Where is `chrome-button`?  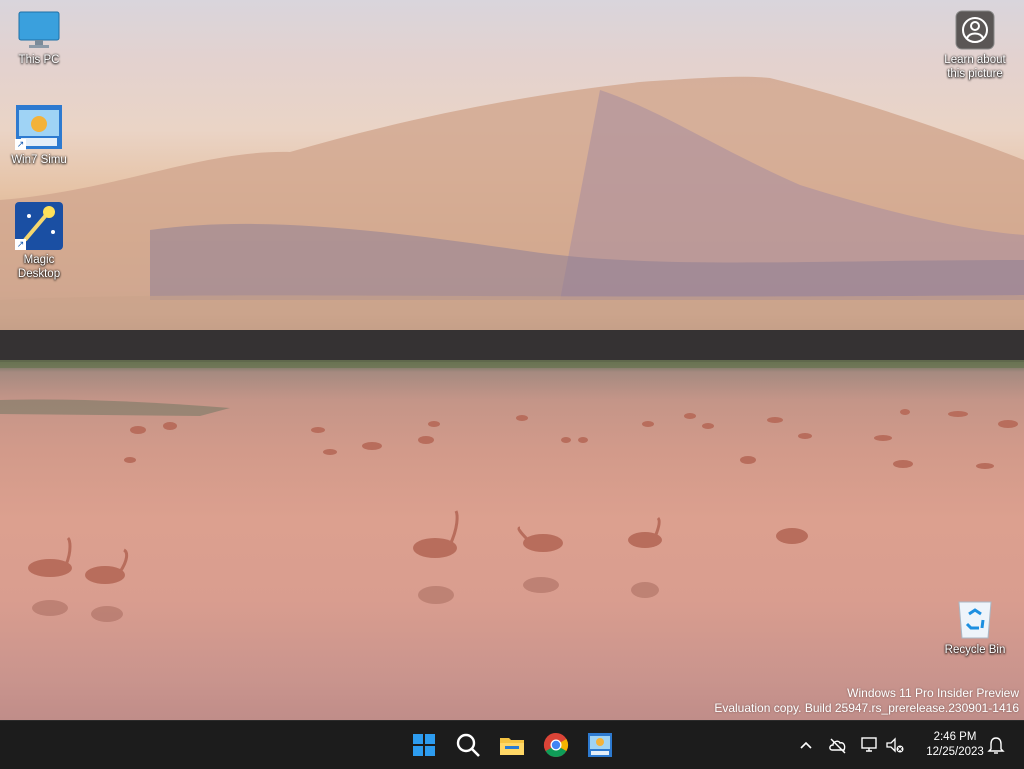 chrome-button is located at coordinates (556, 745).